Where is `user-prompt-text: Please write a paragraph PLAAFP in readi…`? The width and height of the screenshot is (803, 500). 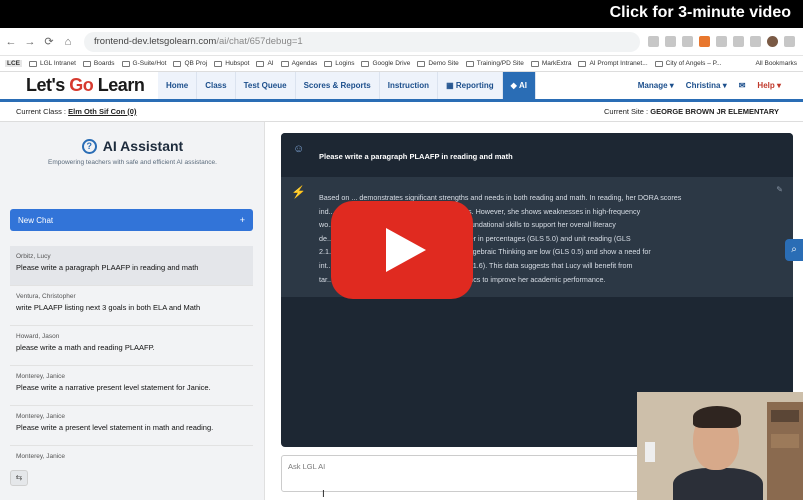 user-prompt-text: Please write a paragraph PLAAFP in readi… is located at coordinates (416, 156).